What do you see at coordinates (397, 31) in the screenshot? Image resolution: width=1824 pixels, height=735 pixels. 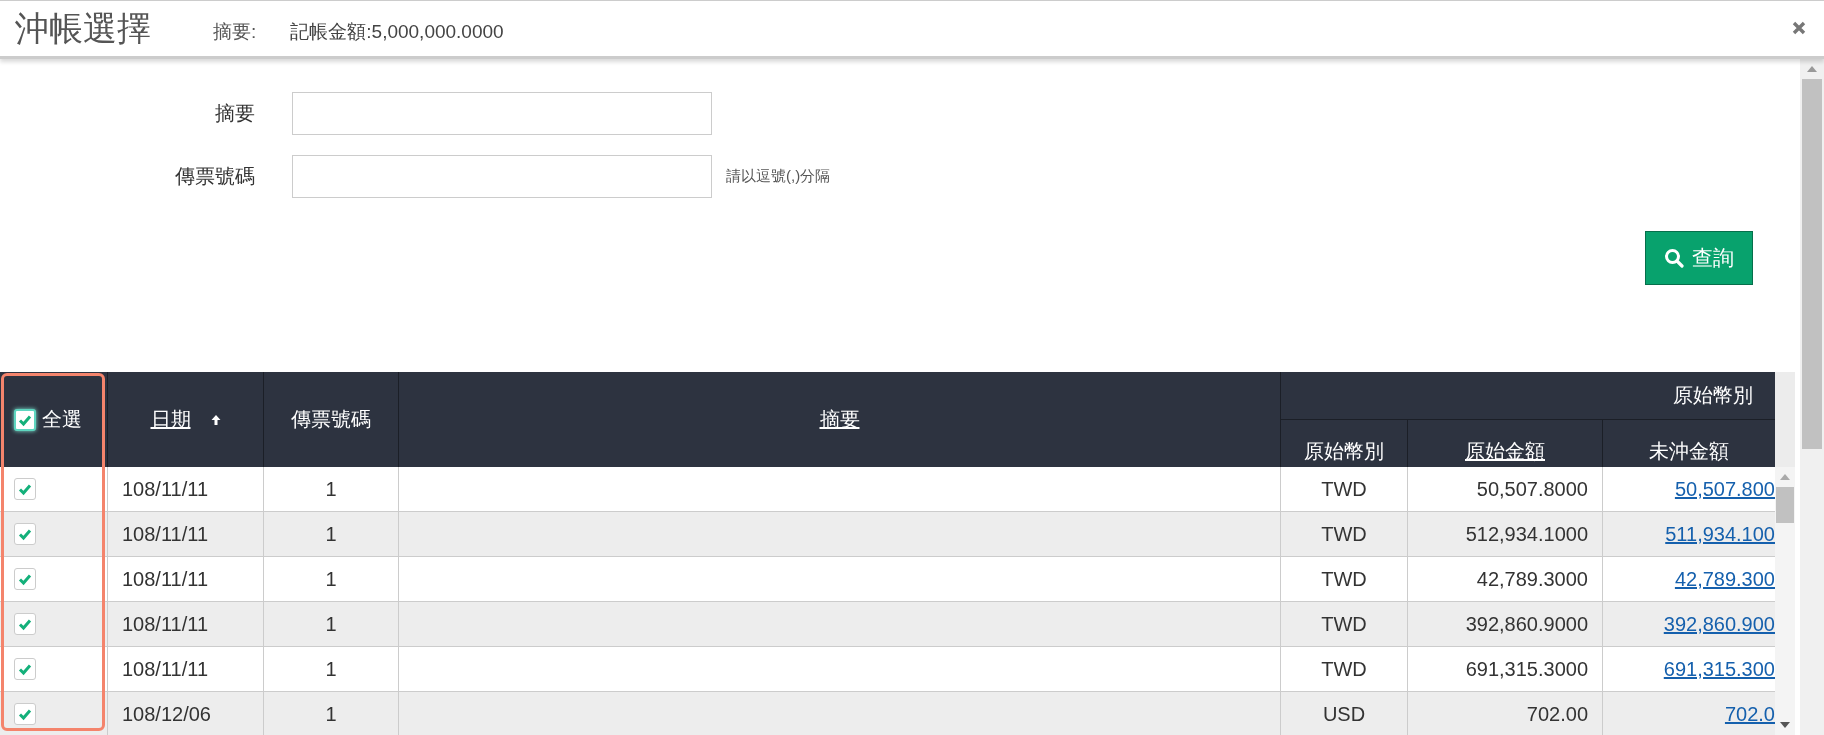 I see `amount-label: 記帳金額:5,000,000.0000` at bounding box center [397, 31].